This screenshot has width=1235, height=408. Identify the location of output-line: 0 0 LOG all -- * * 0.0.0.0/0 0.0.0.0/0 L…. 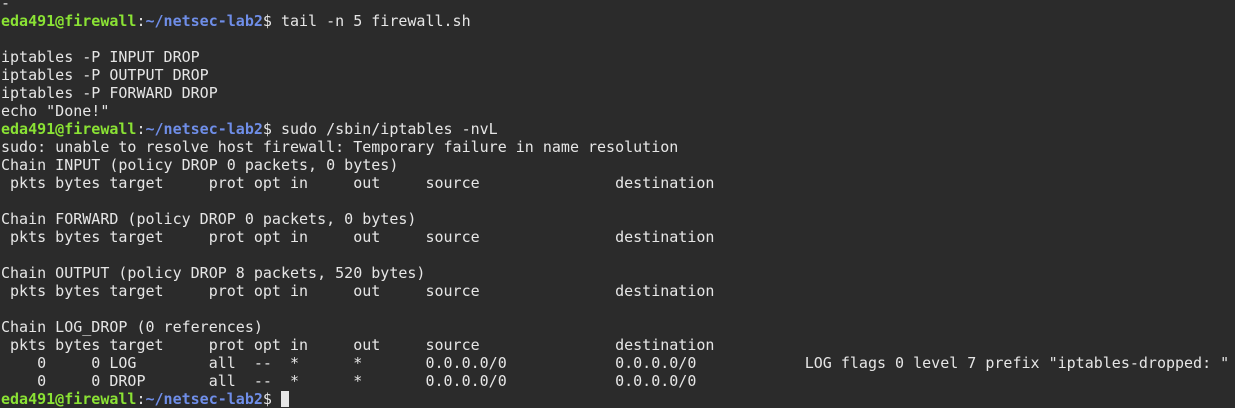
(615, 363).